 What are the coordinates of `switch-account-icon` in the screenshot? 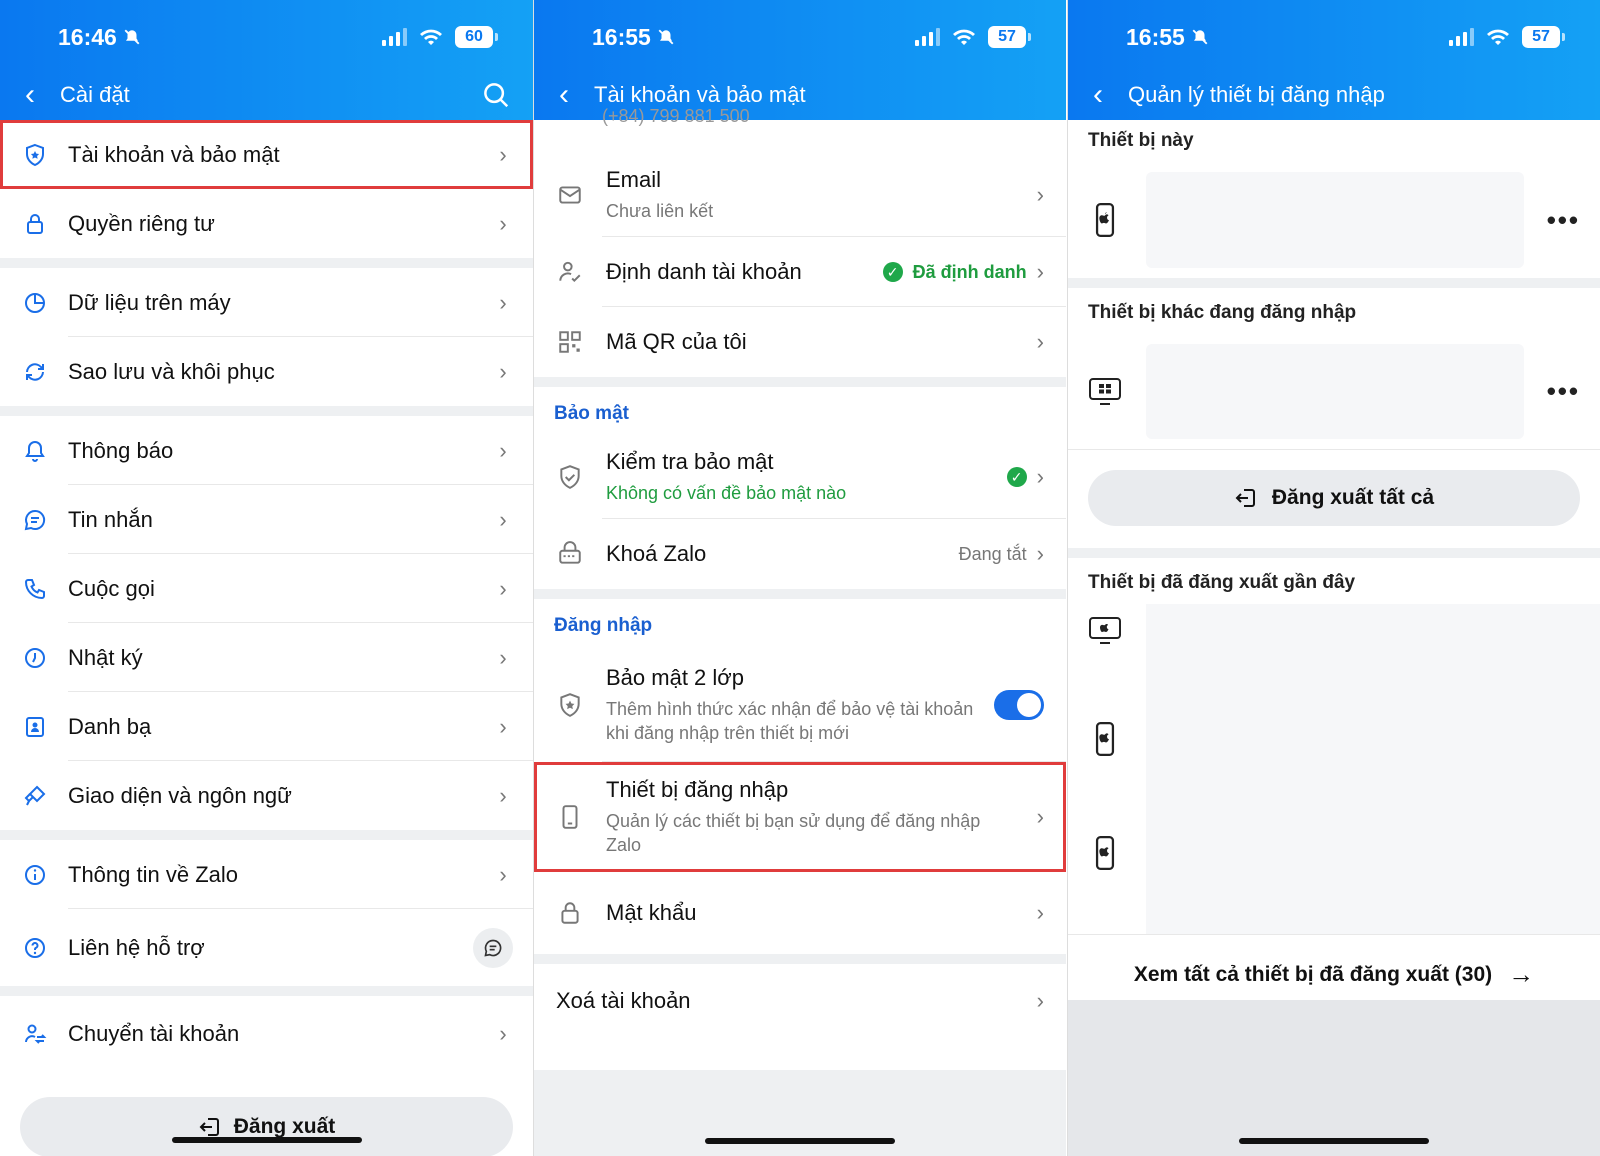 It's located at (35, 1034).